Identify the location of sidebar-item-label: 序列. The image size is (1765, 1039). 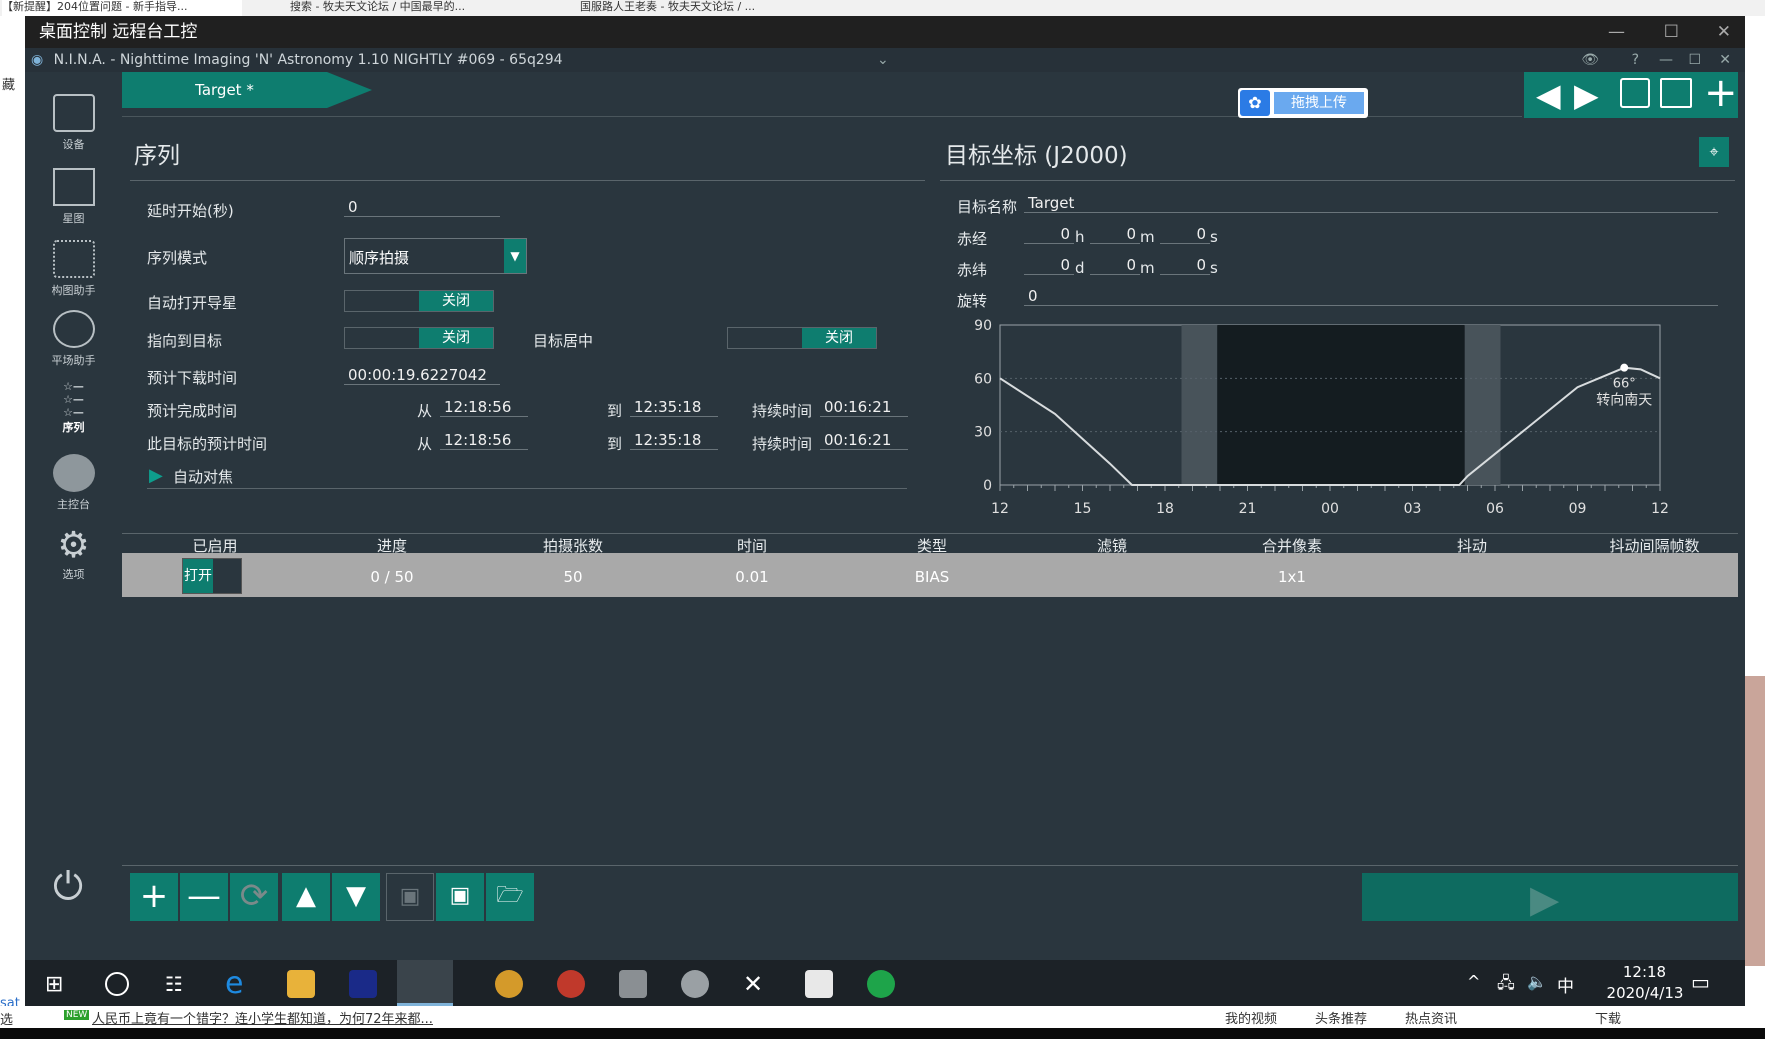
(73, 427).